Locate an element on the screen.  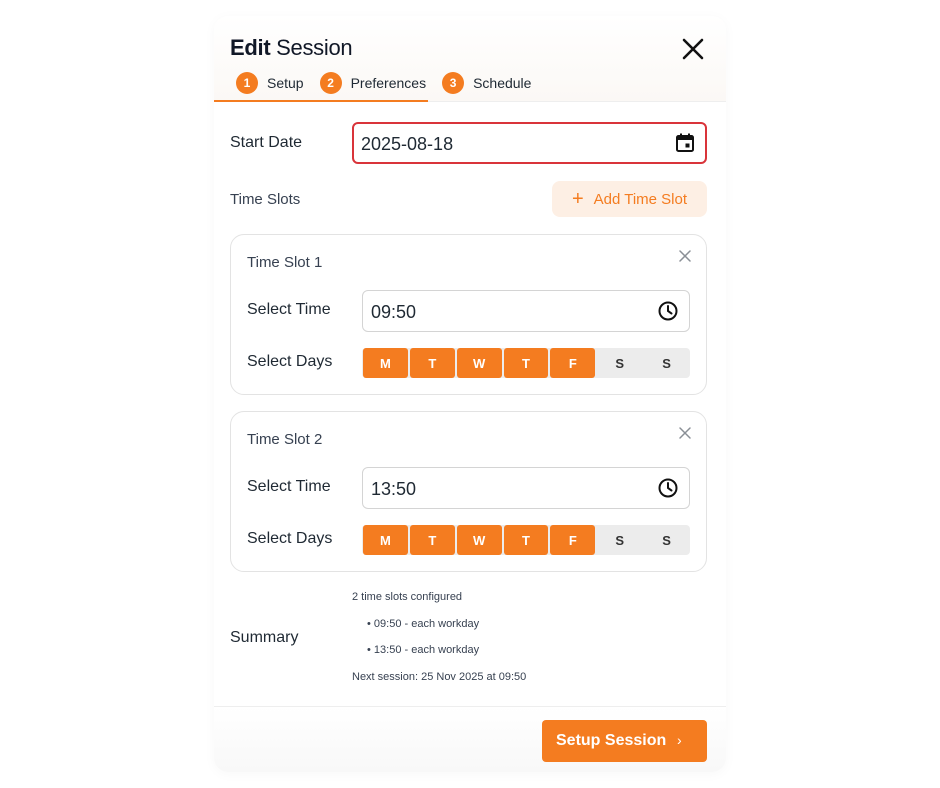
tab-preferences: 2 Preferences is located at coordinates (373, 83).